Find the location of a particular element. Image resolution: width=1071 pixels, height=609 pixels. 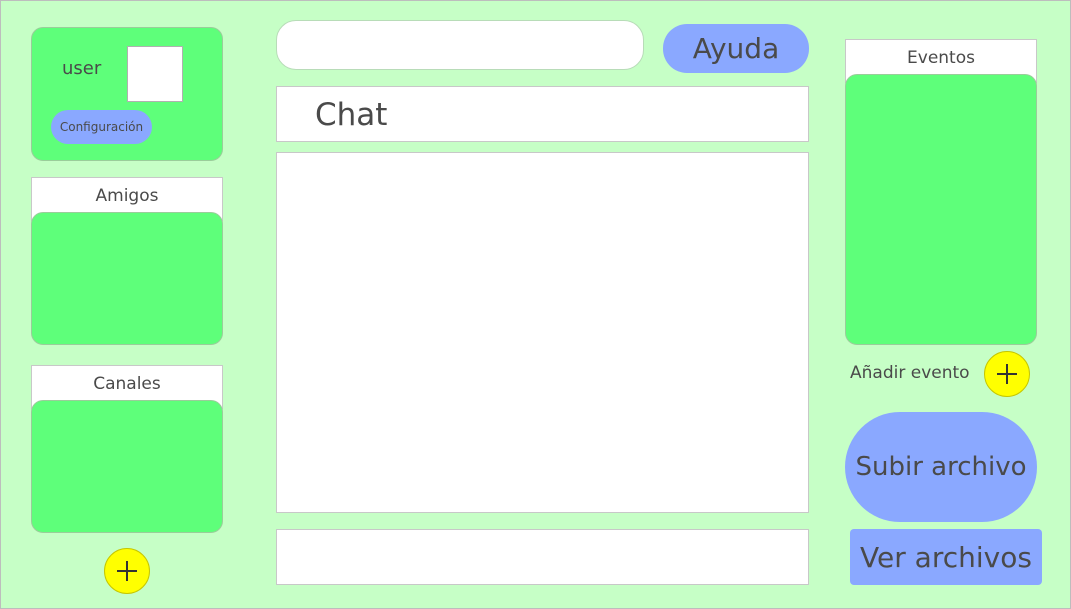

message-input is located at coordinates (542, 557).